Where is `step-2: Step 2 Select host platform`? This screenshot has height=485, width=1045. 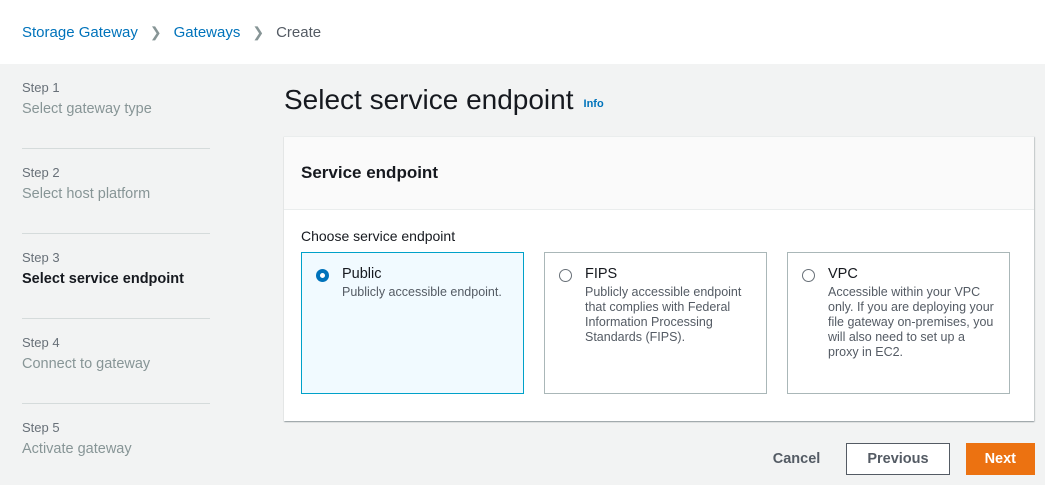
step-2: Step 2 Select host platform is located at coordinates (116, 191).